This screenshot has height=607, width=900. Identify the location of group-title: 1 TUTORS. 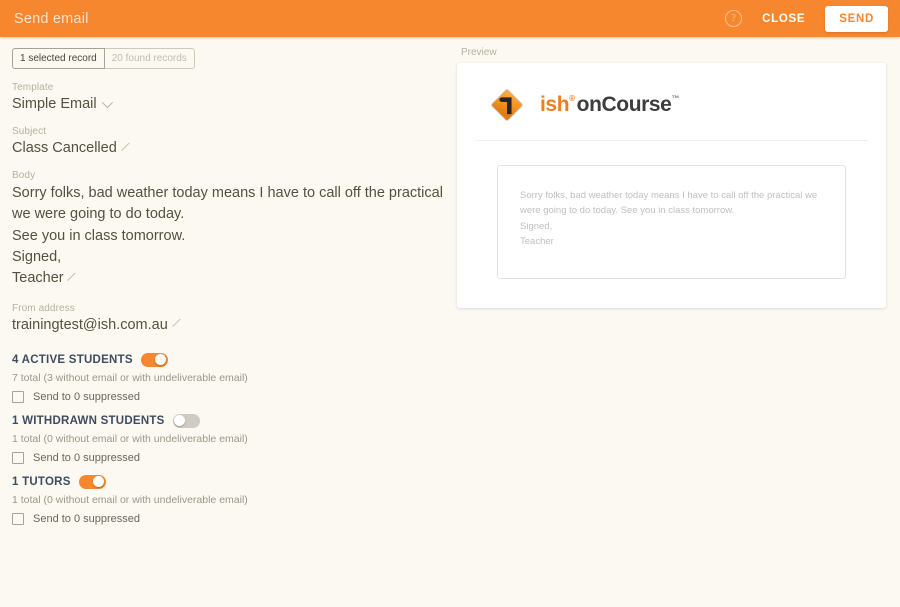
(41, 481).